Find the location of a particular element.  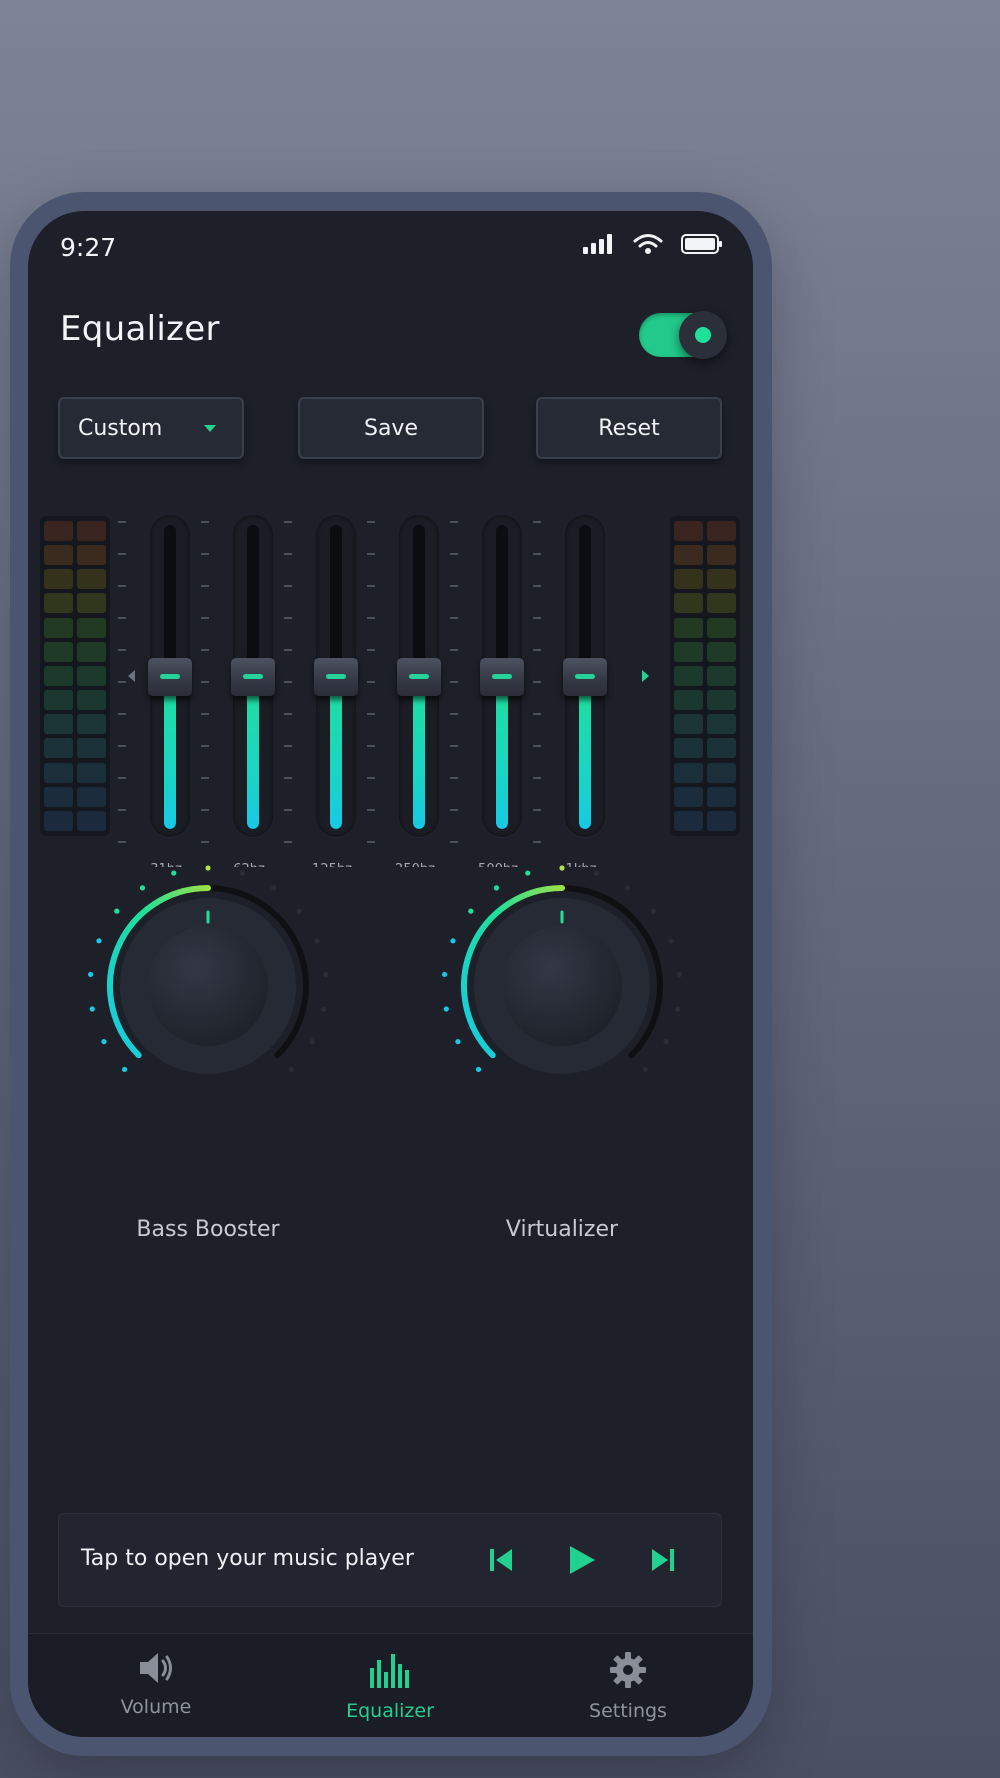

eq-band-slider: 1khz is located at coordinates (575, 687).